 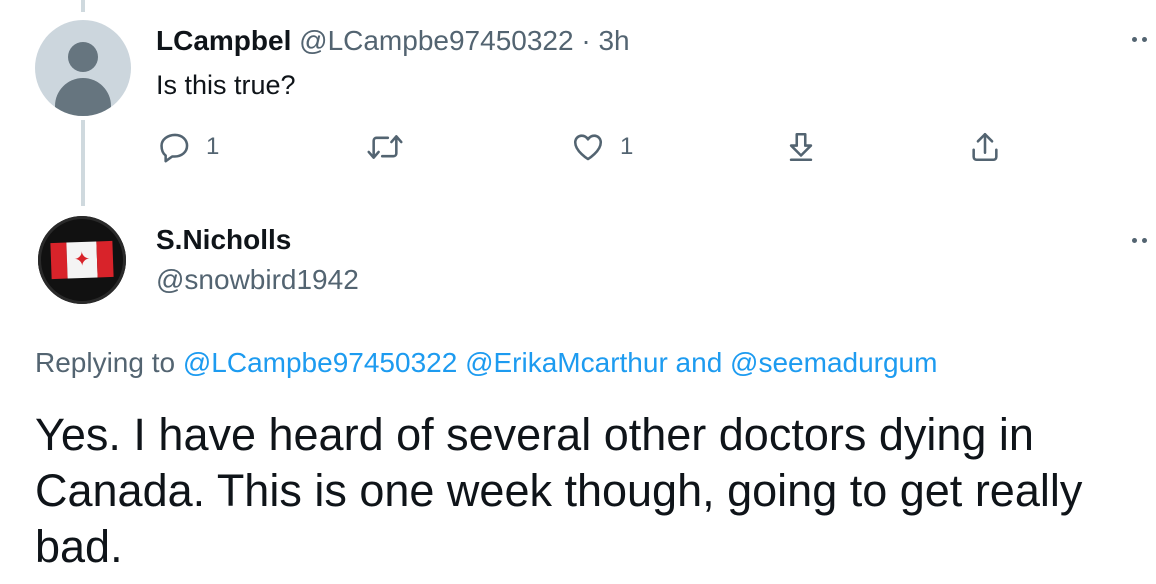 I want to click on replying-and: and, so click(x=699, y=362).